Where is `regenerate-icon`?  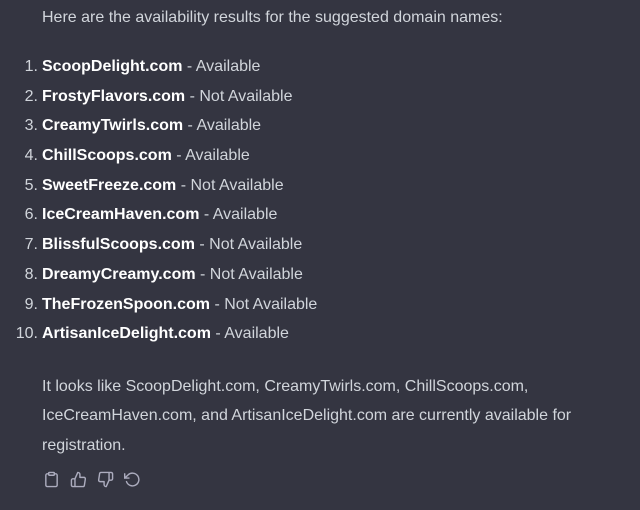 regenerate-icon is located at coordinates (131, 479).